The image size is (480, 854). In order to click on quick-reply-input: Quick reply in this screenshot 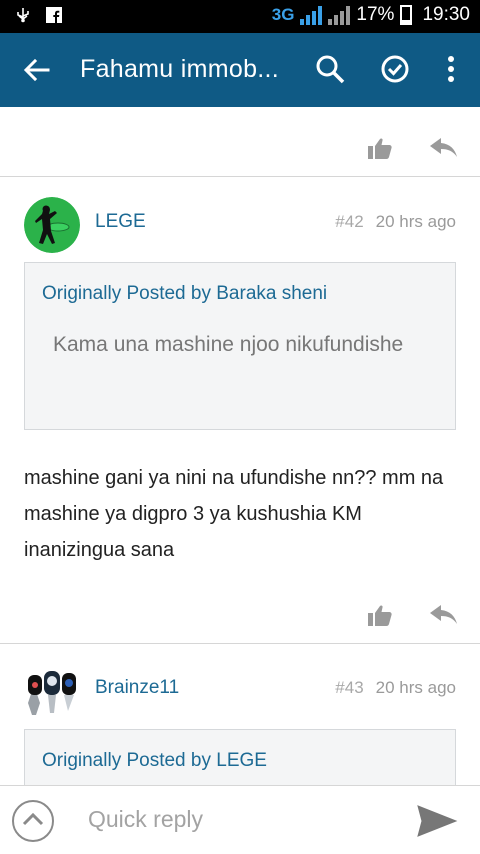, I will do `click(145, 819)`.